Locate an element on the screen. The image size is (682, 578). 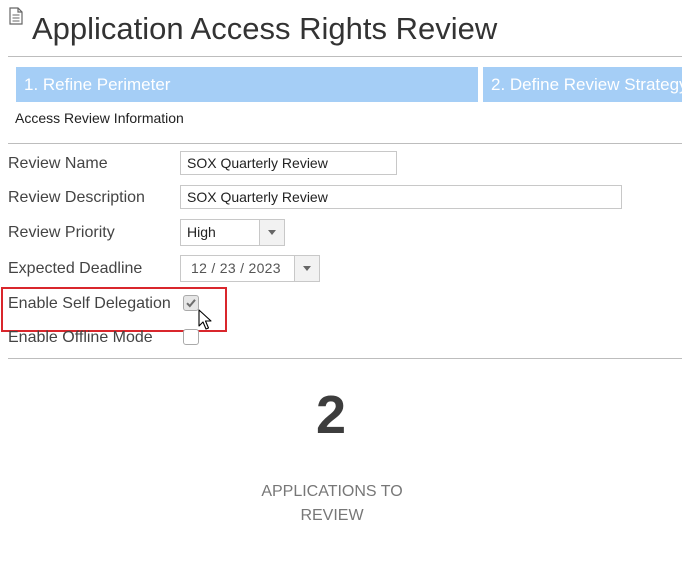
enable-offline-mode-label: Enable Offline Mode is located at coordinates (80, 337).